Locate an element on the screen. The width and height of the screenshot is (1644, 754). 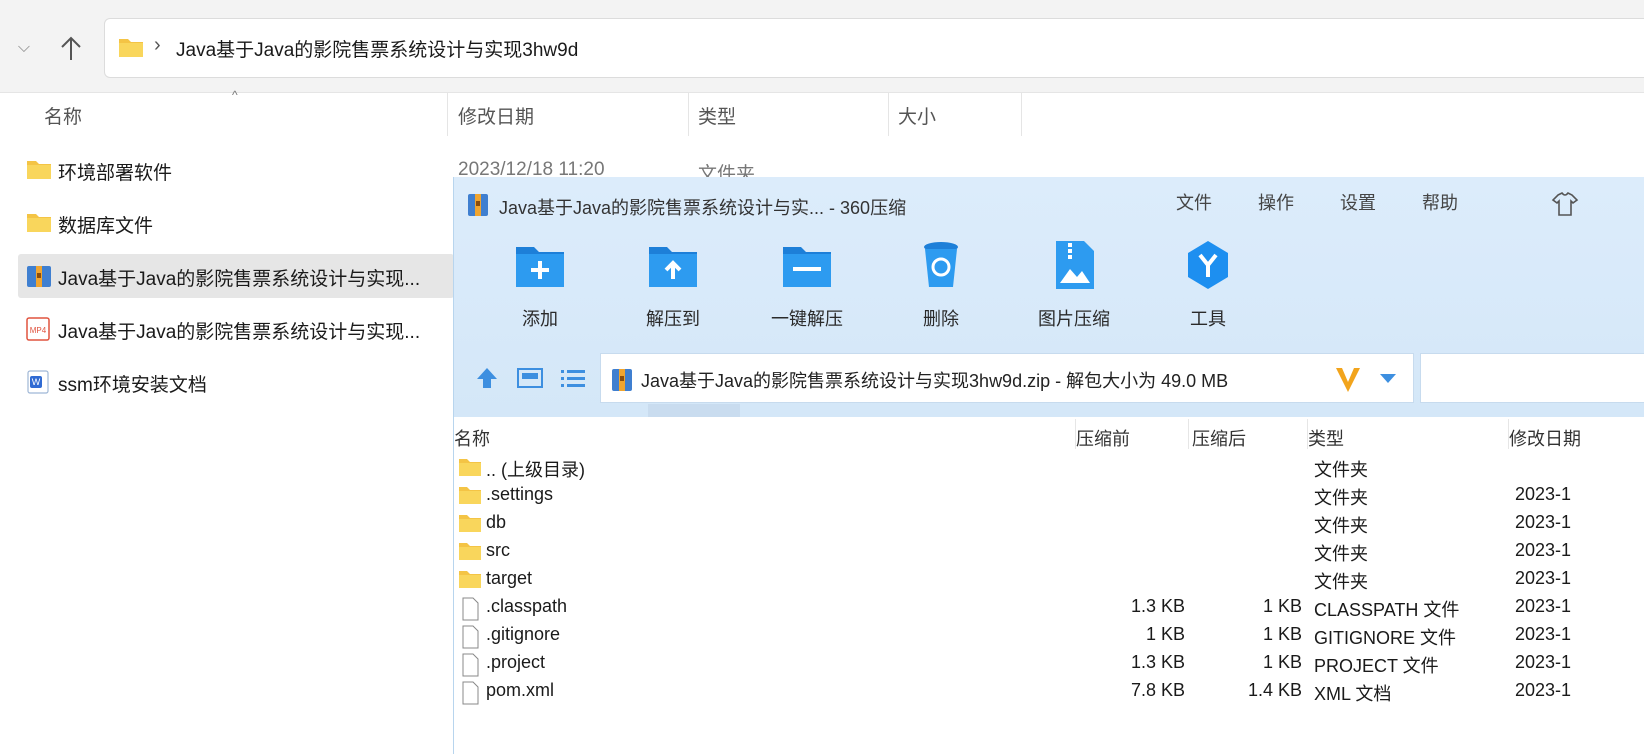
one-click-extract-button: 一键解压 is located at coordinates (807, 287).